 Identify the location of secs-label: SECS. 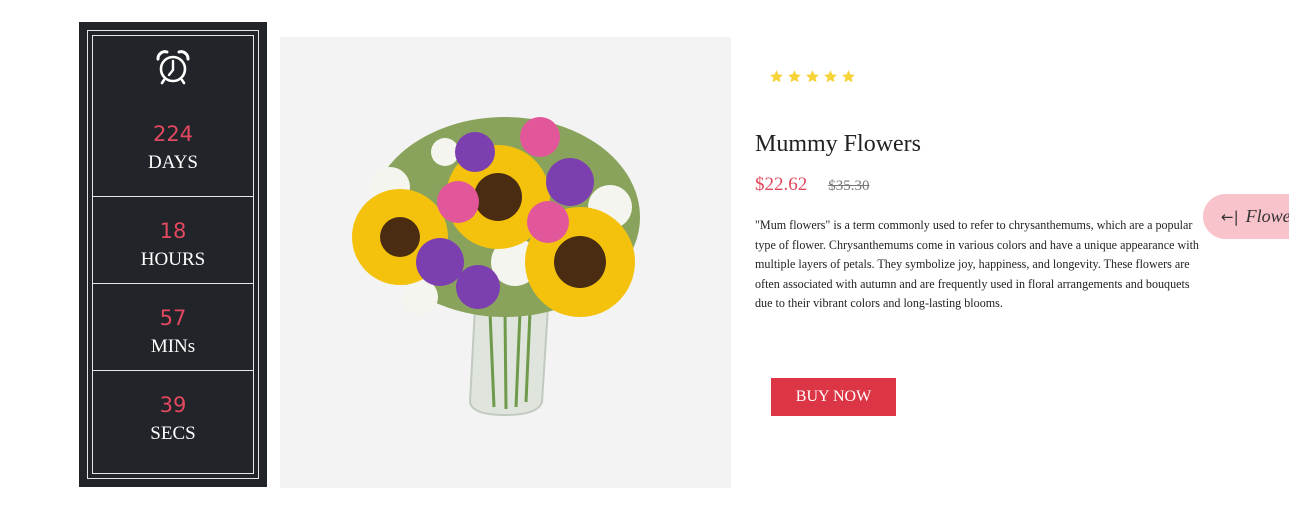
(173, 433).